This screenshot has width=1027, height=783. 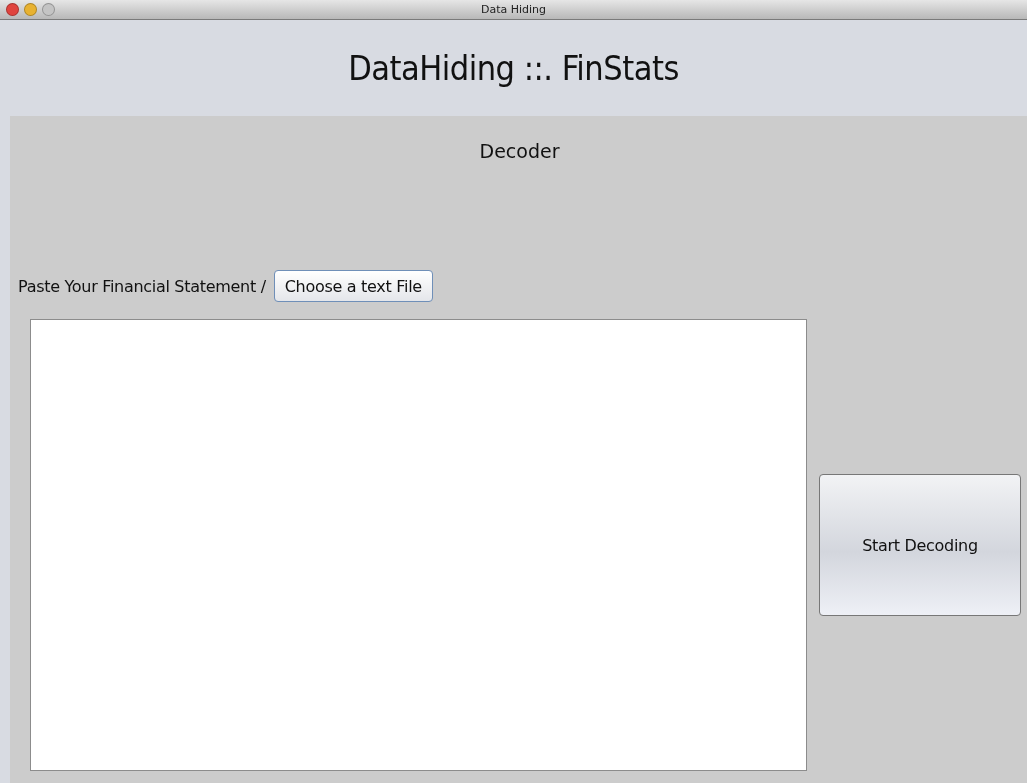 What do you see at coordinates (142, 286) in the screenshot?
I see `input-label: Paste Your Financial Statement /` at bounding box center [142, 286].